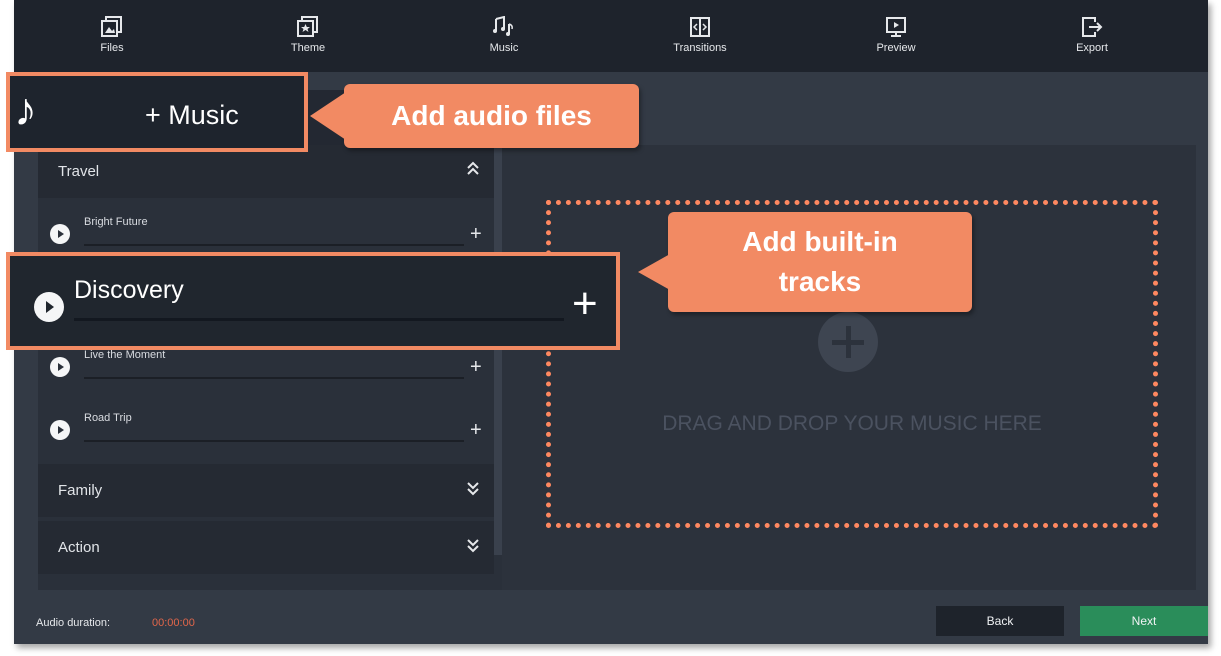 The height and width of the screenshot is (656, 1221). Describe the element at coordinates (112, 48) in the screenshot. I see `toolbar-label: Files` at that location.